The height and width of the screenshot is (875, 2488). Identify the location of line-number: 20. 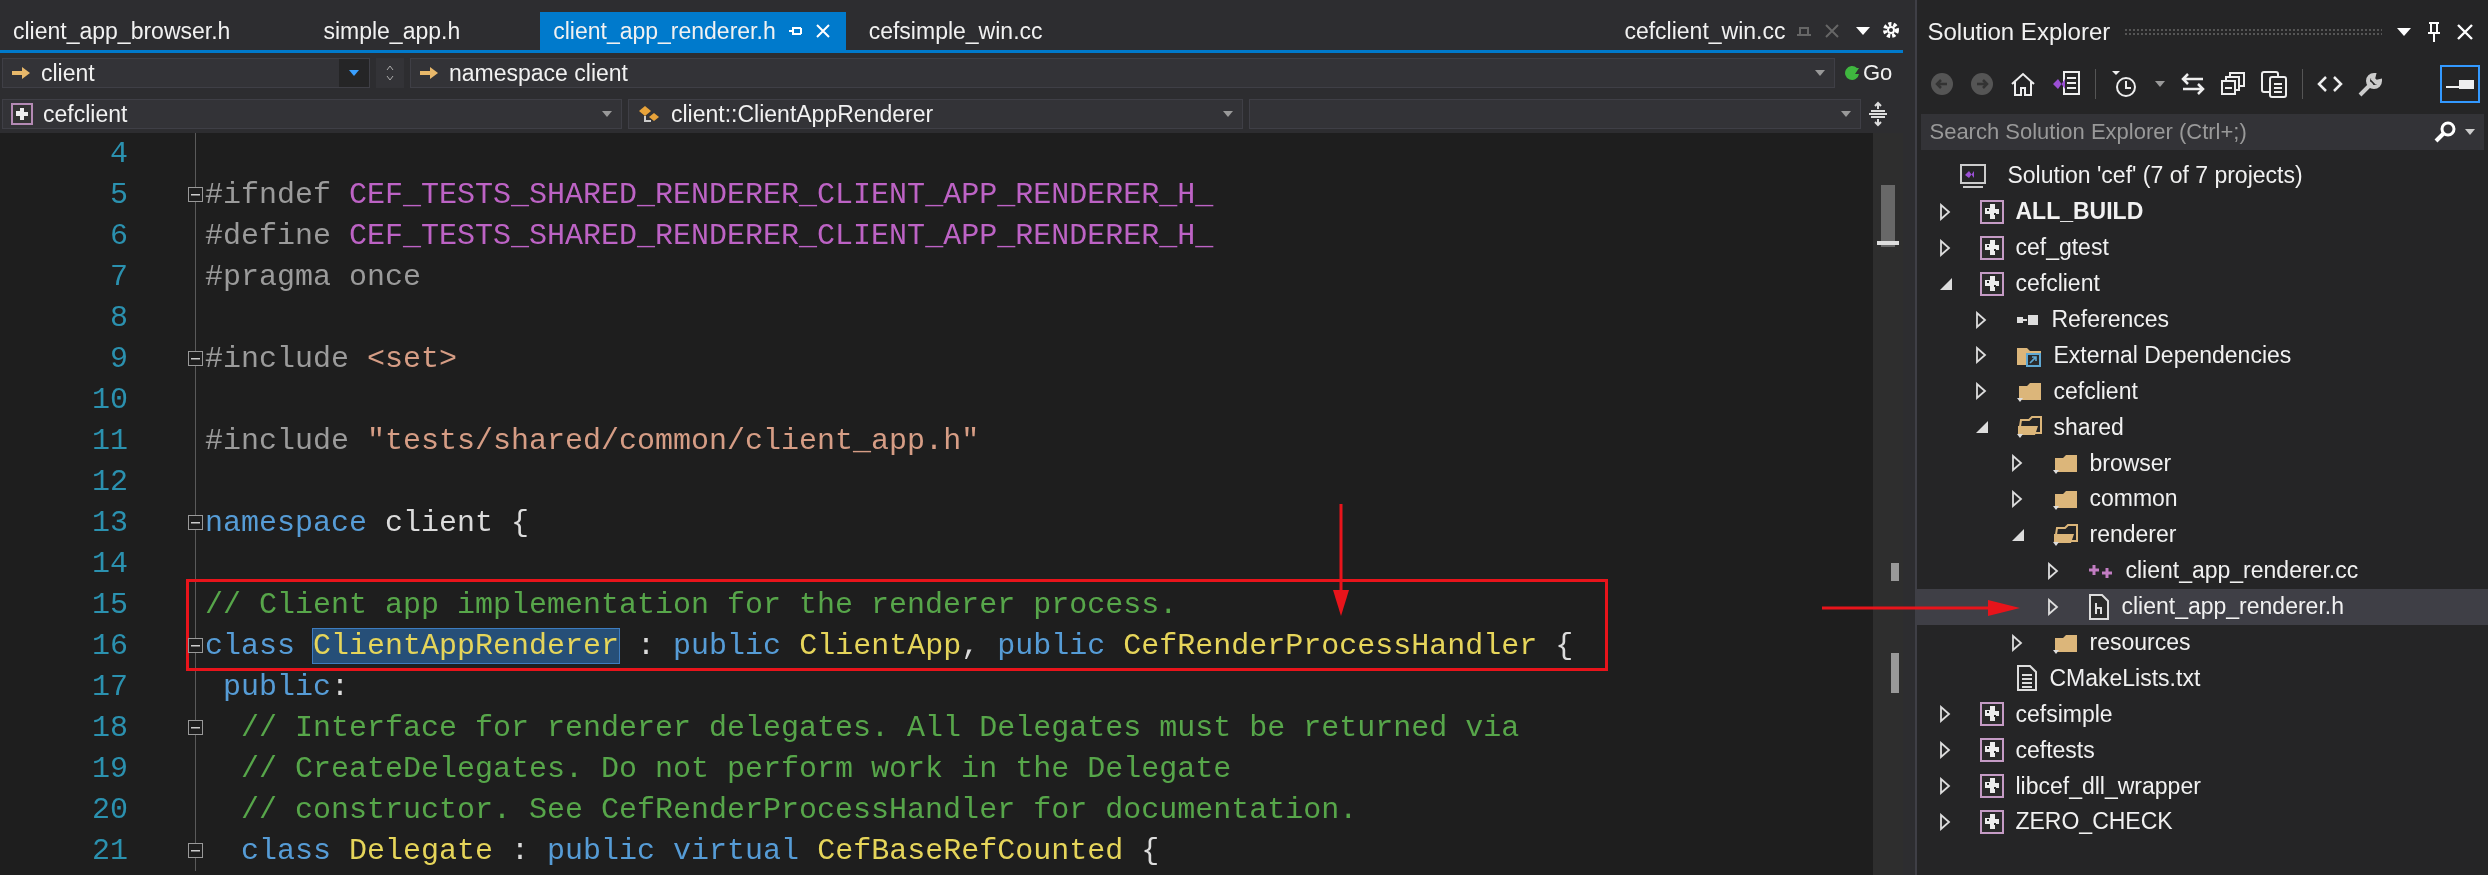
(109, 809).